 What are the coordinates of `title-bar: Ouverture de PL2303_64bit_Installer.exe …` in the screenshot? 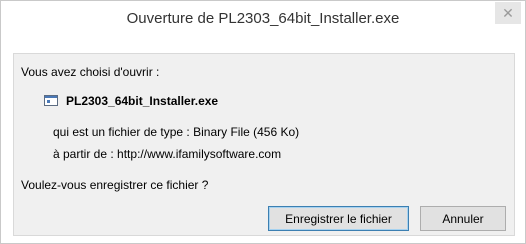 It's located at (263, 19).